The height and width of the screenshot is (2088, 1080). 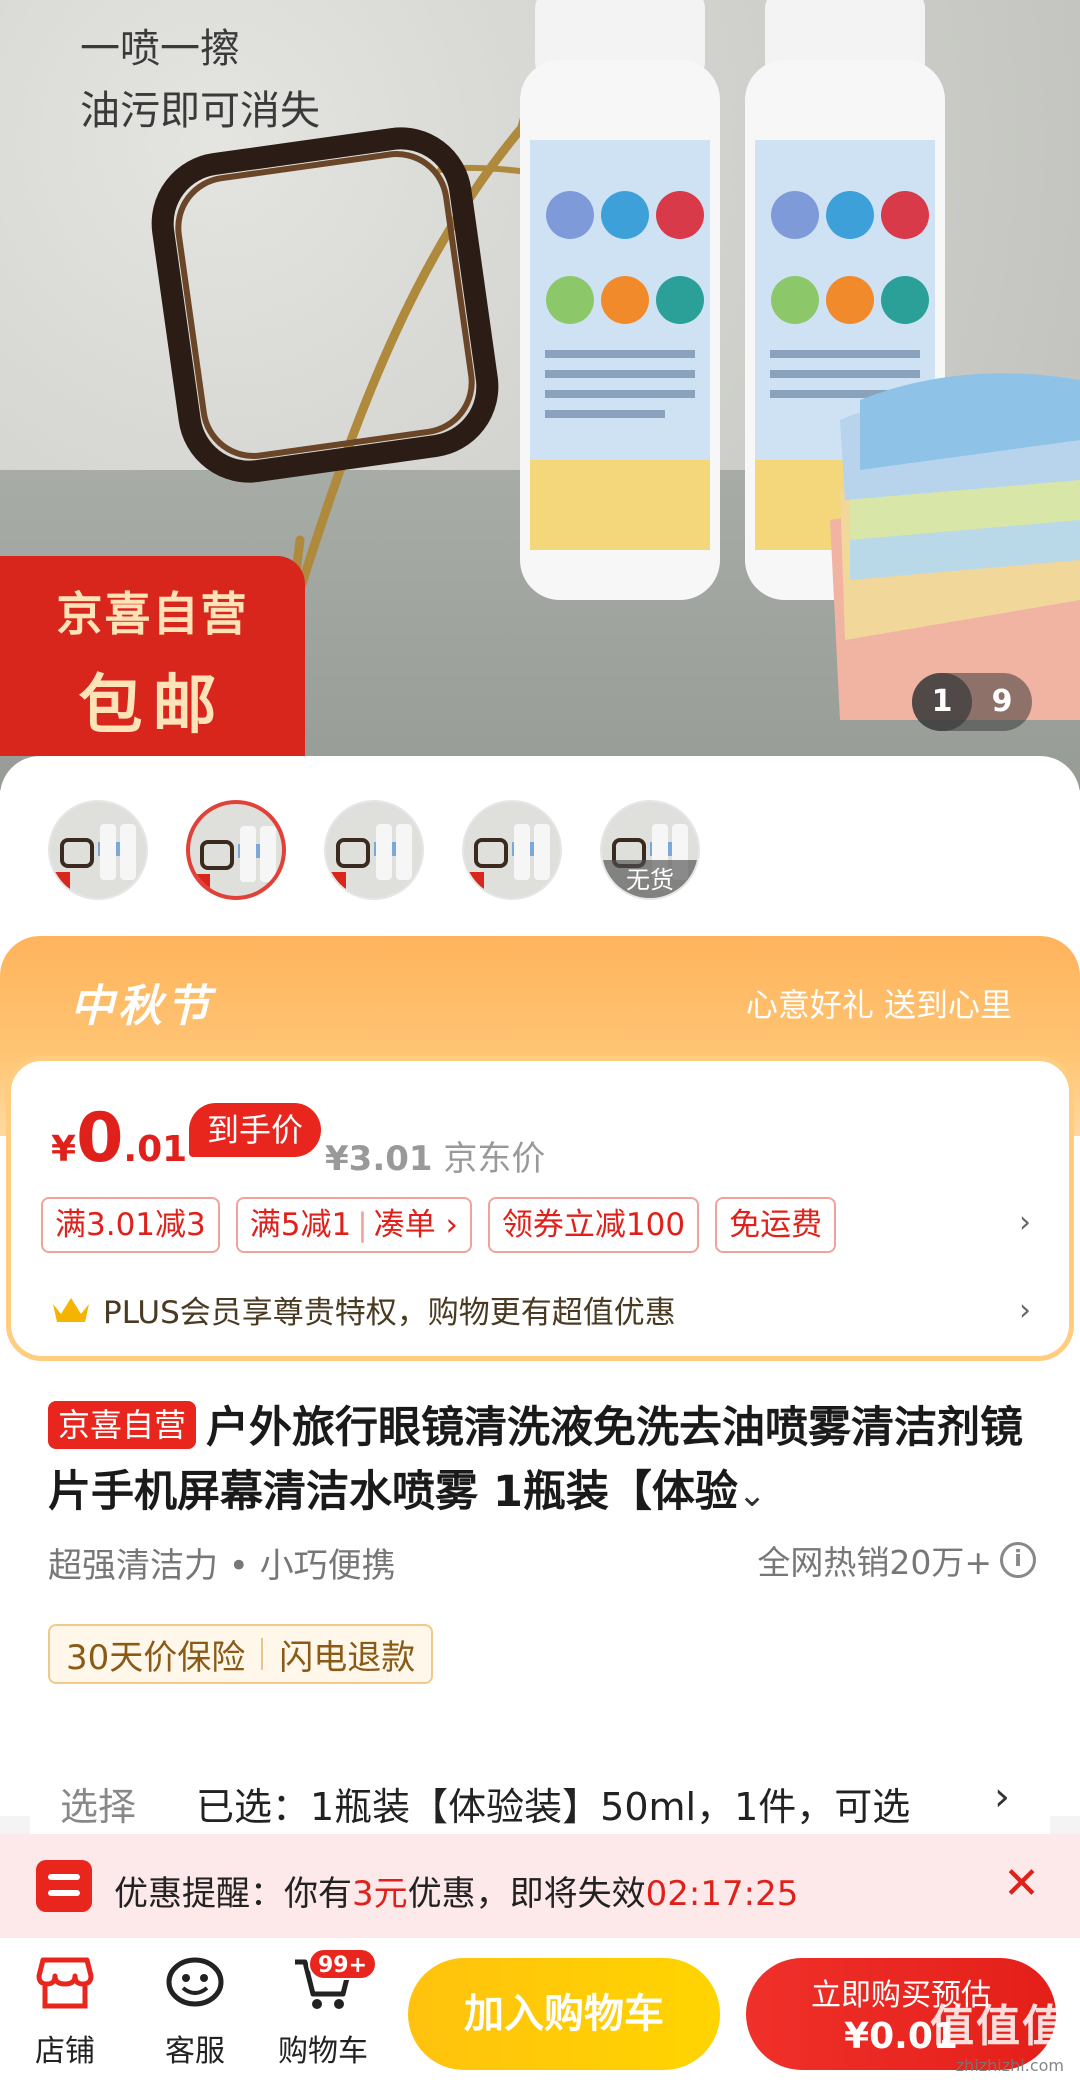 What do you see at coordinates (1025, 1310) in the screenshot?
I see `plus-chevron-icon: ›` at bounding box center [1025, 1310].